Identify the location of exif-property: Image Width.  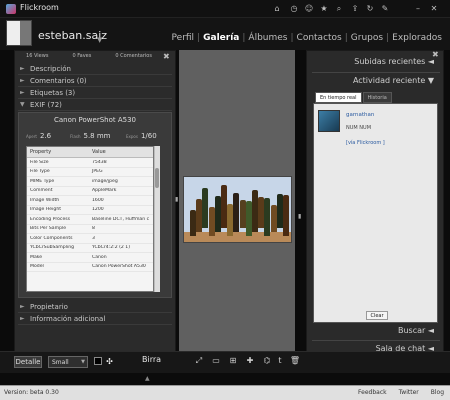
(45, 200).